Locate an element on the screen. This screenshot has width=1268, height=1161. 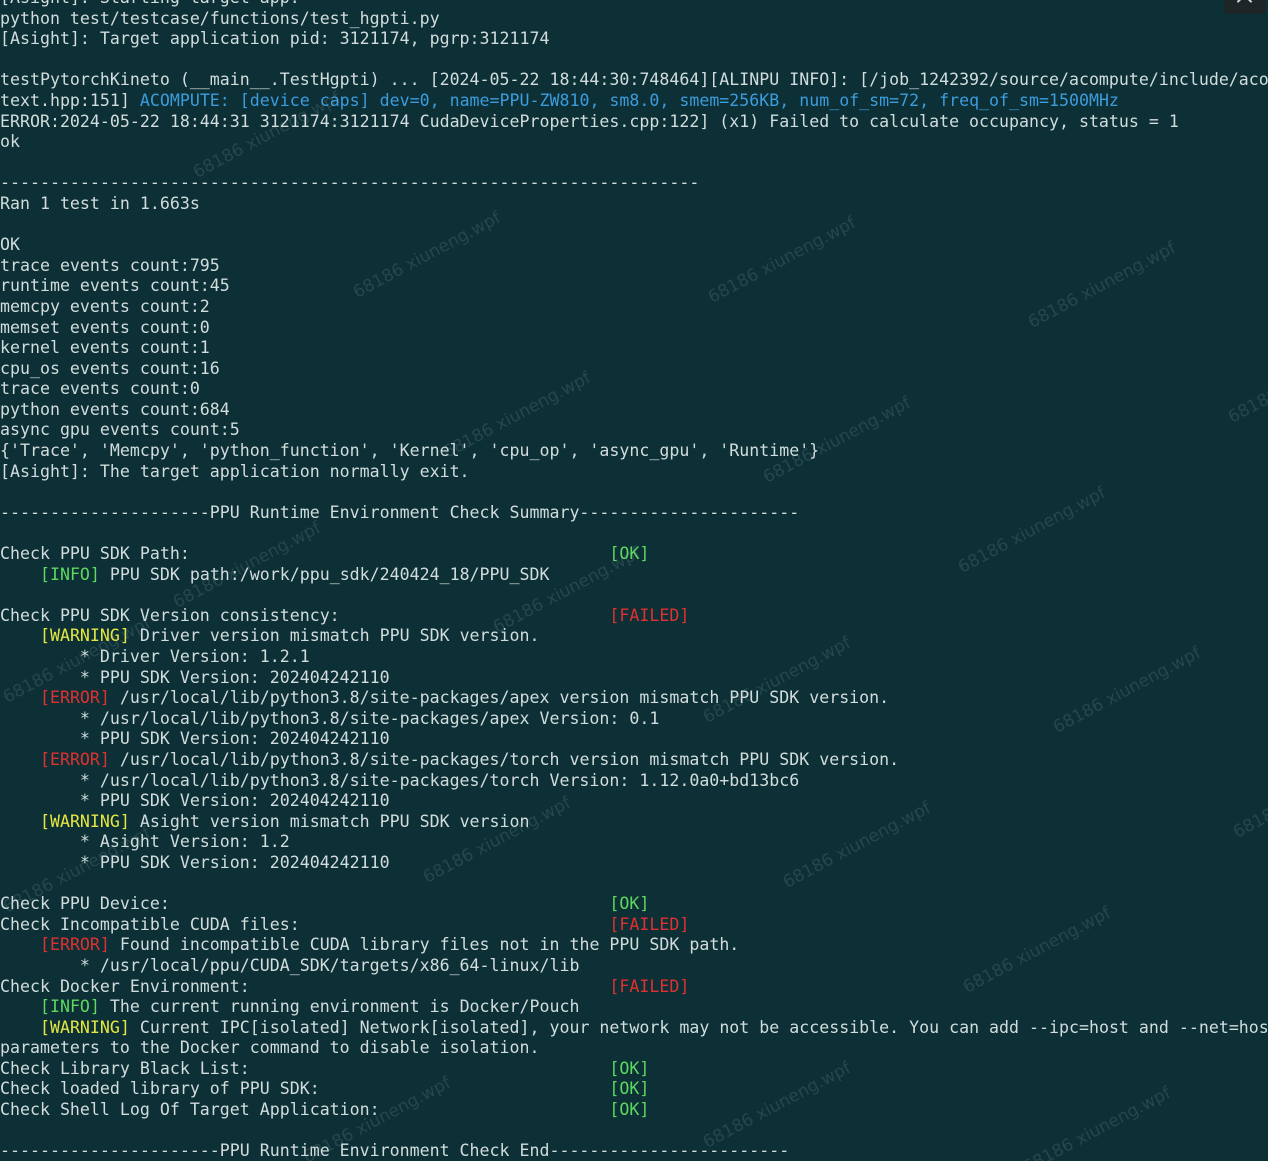
terminal-line: runtime events count:45 is located at coordinates (634, 286).